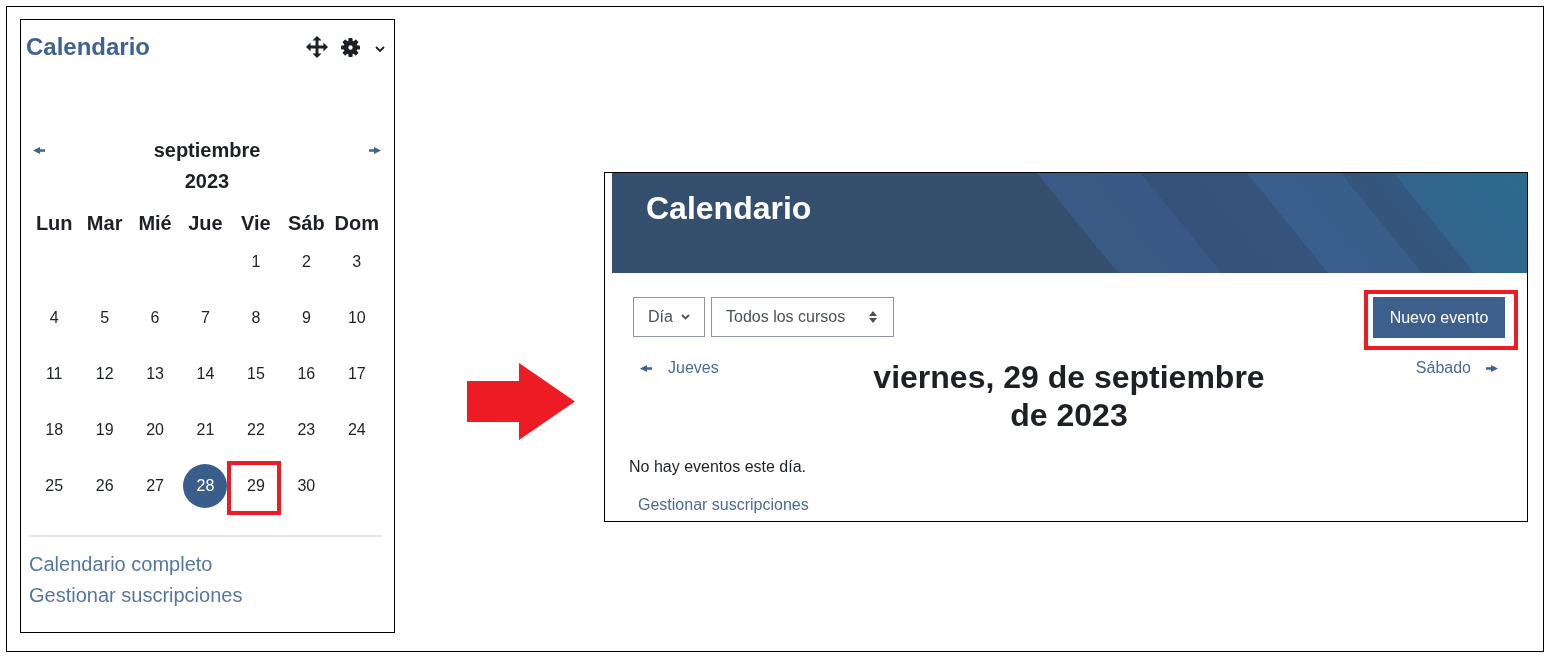 The image size is (1551, 663). I want to click on day-number: 19, so click(104, 430).